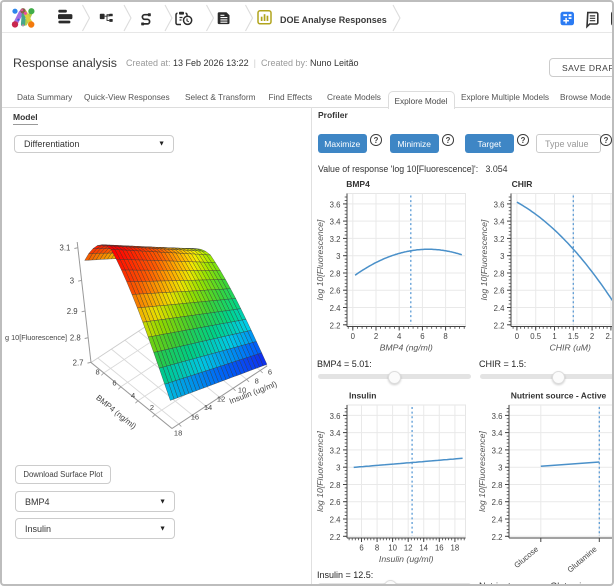 The height and width of the screenshot is (586, 614). Describe the element at coordinates (362, 396) in the screenshot. I see `svg-text: Insulin` at that location.